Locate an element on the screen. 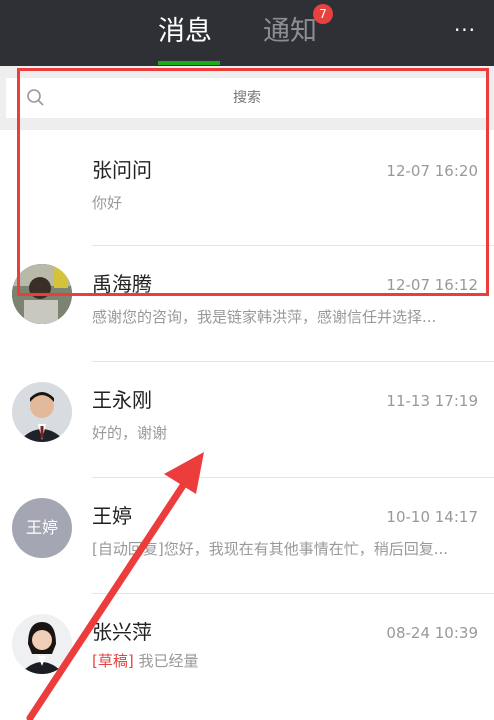 Image resolution: width=494 pixels, height=720 pixels. search-input: 搜索 is located at coordinates (247, 98).